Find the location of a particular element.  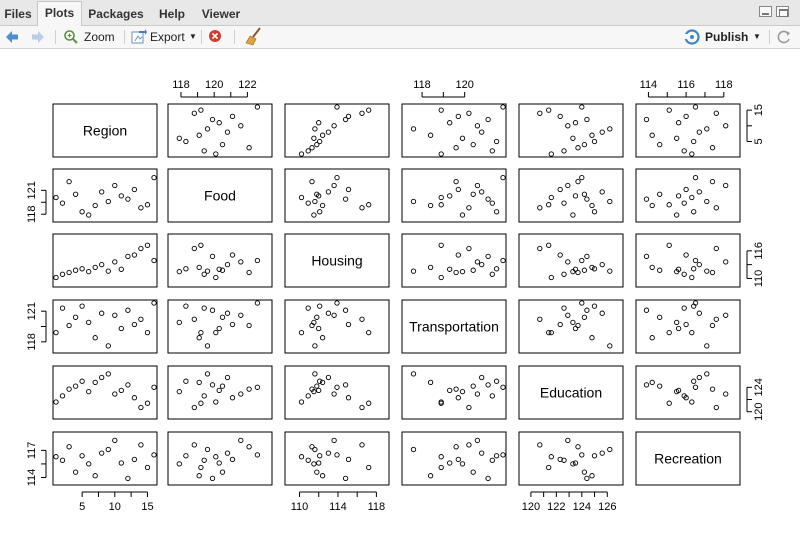

axis-tick-label: 15 is located at coordinates (147, 507).